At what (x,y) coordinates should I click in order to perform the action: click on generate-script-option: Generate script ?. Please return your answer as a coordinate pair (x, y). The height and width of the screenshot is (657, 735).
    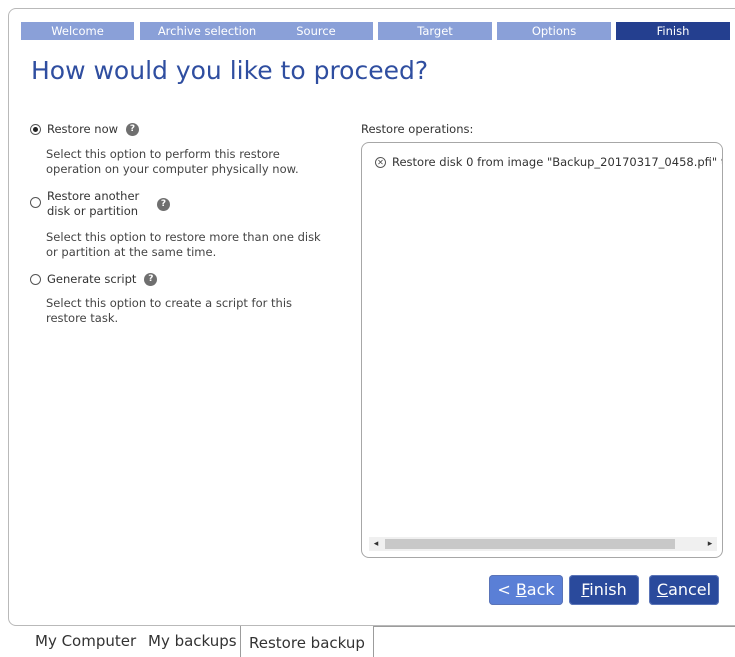
    Looking at the image, I should click on (94, 279).